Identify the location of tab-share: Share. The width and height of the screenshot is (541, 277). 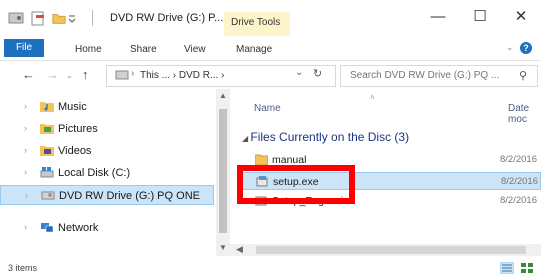
(143, 49).